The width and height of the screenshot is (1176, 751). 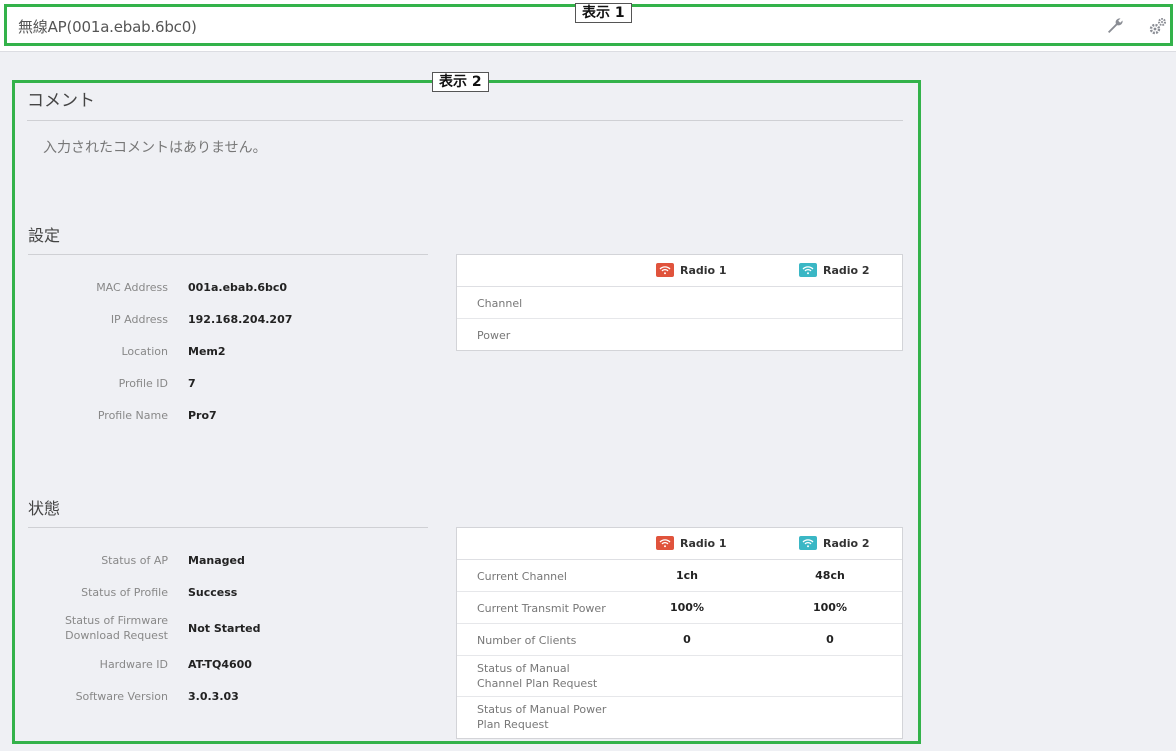 I want to click on status-of-profile-label: Status of Profile, so click(x=124, y=592).